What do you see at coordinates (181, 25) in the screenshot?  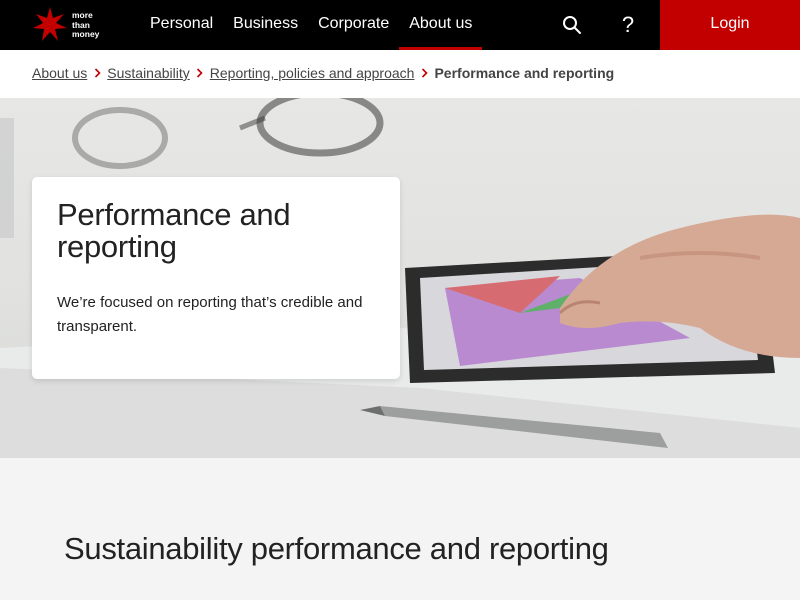 I see `nav-personal: Personal` at bounding box center [181, 25].